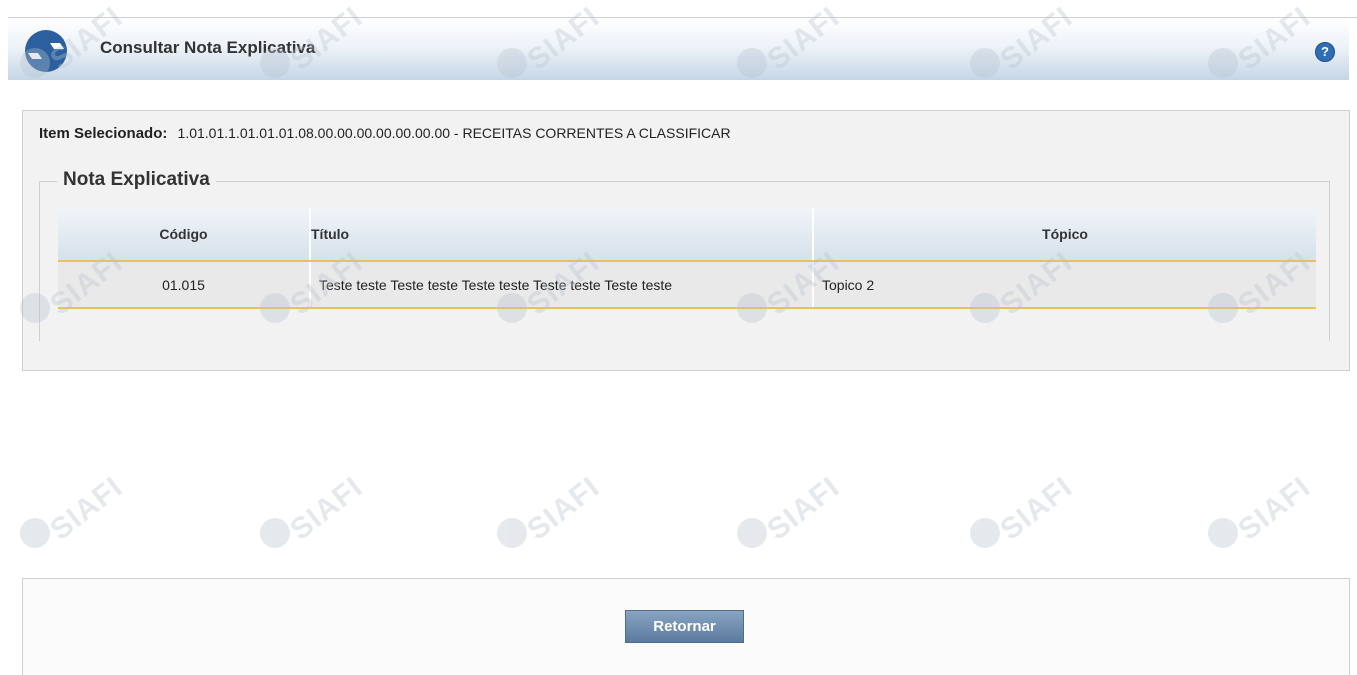  What do you see at coordinates (103, 133) in the screenshot?
I see `selected-item-label: Item Selecionado:` at bounding box center [103, 133].